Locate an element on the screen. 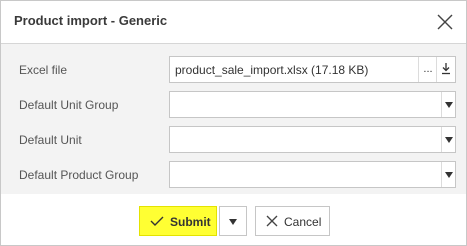 The width and height of the screenshot is (467, 246). default-product-group-select is located at coordinates (312, 174).